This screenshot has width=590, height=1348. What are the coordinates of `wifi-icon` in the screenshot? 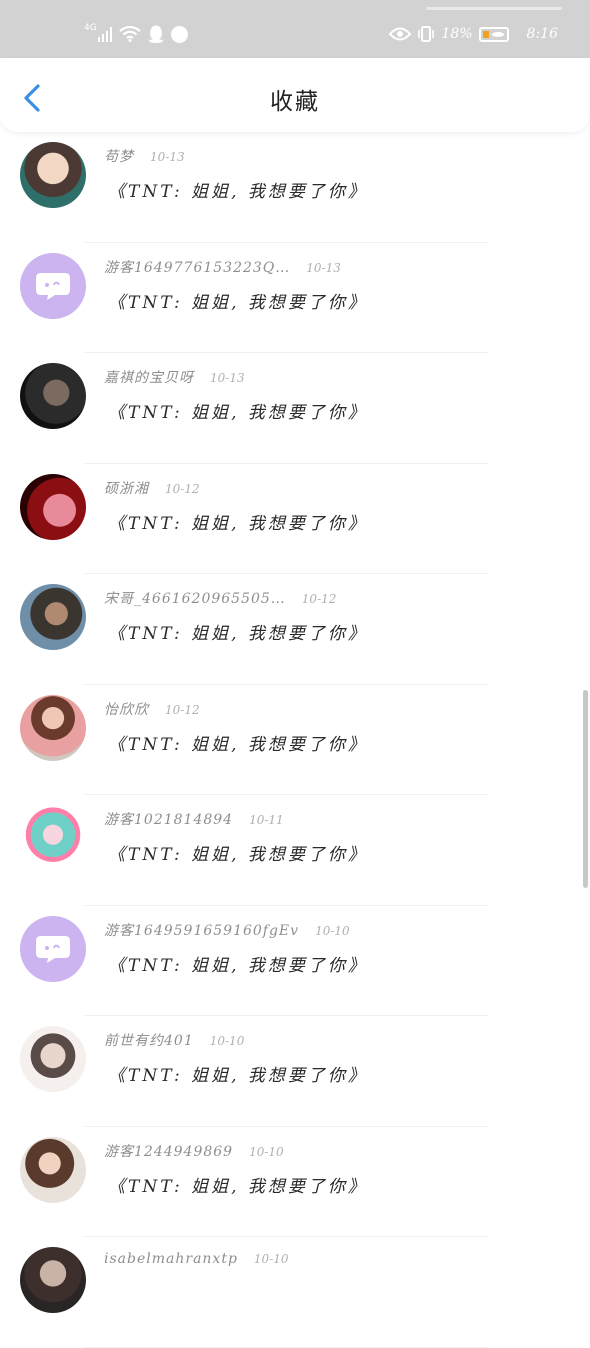 It's located at (130, 34).